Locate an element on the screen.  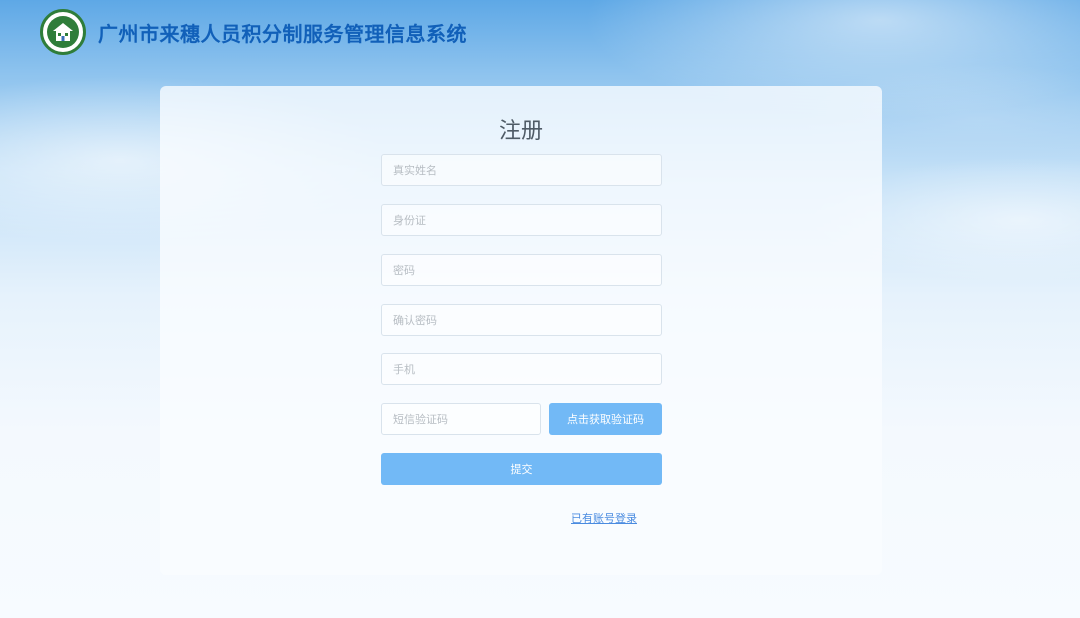
get-sms-code-button: 点击获取验证码 is located at coordinates (605, 419).